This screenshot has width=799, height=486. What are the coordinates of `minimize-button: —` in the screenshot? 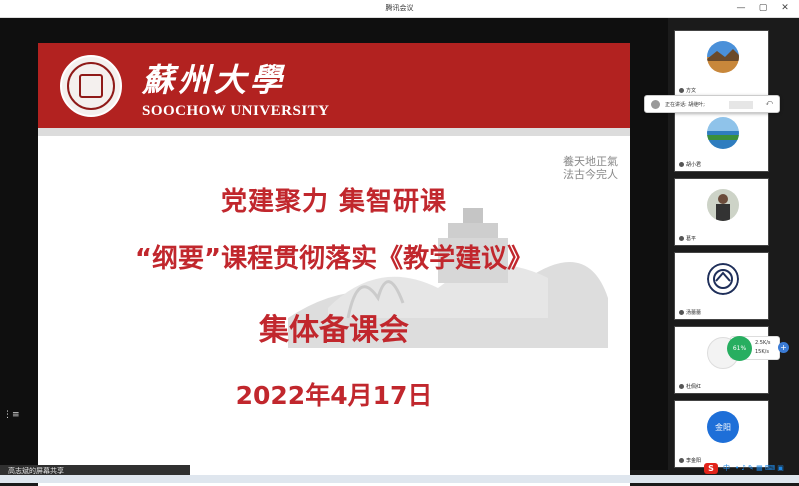 It's located at (741, 9).